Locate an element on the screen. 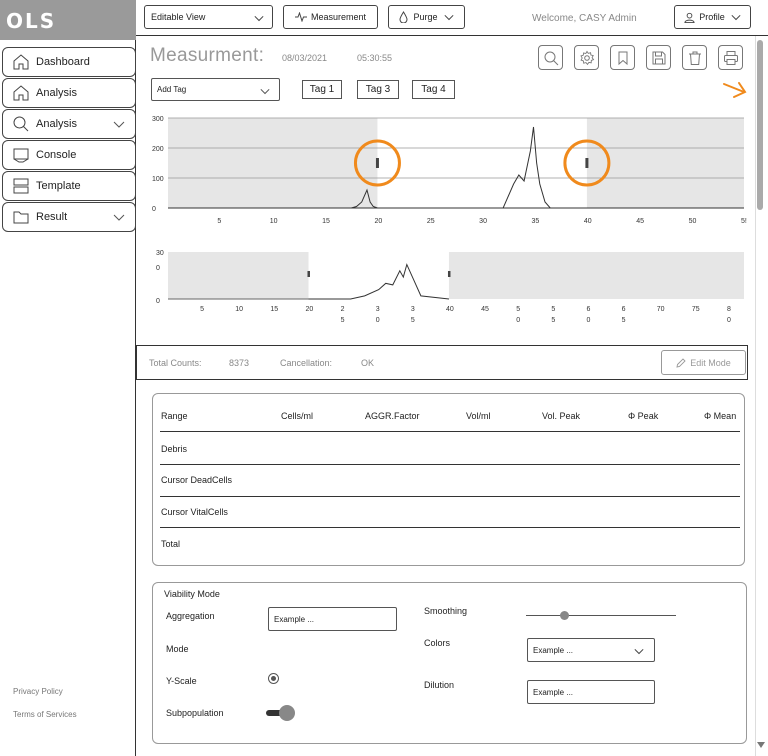 This screenshot has height=756, width=768. add-tag-select: Add Tag is located at coordinates (215, 89).